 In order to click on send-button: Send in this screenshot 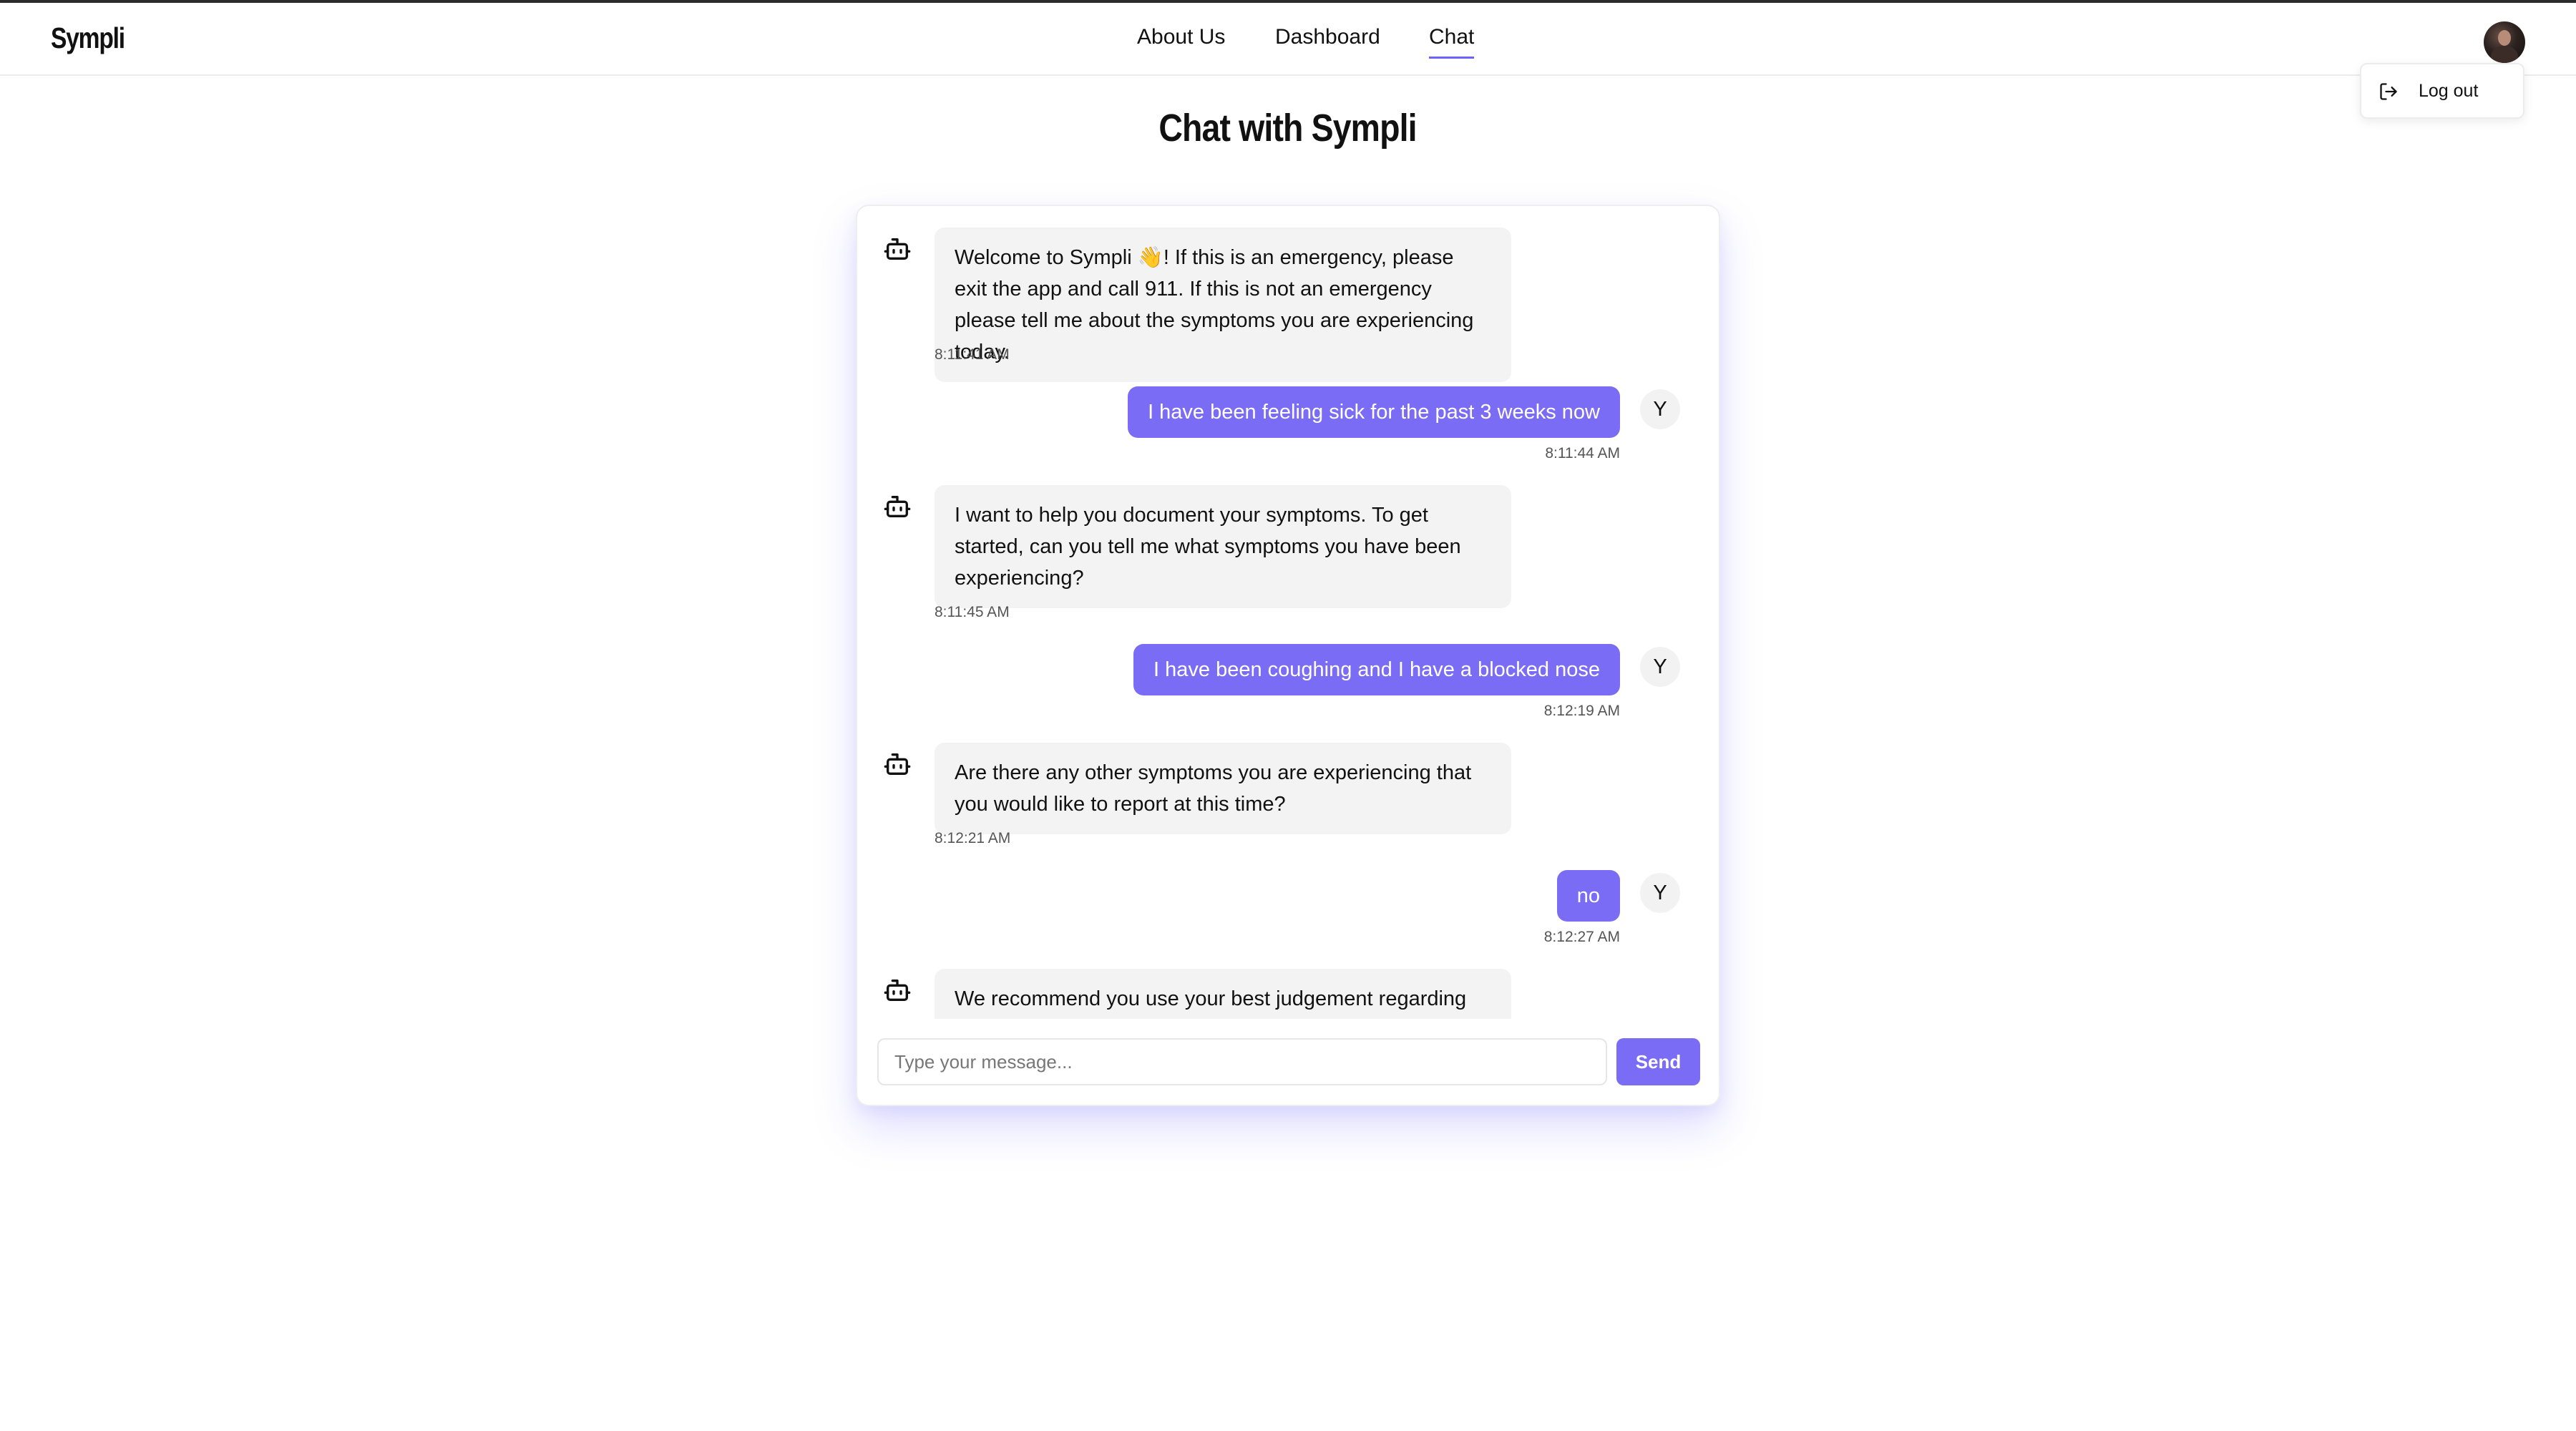, I will do `click(1658, 1061)`.